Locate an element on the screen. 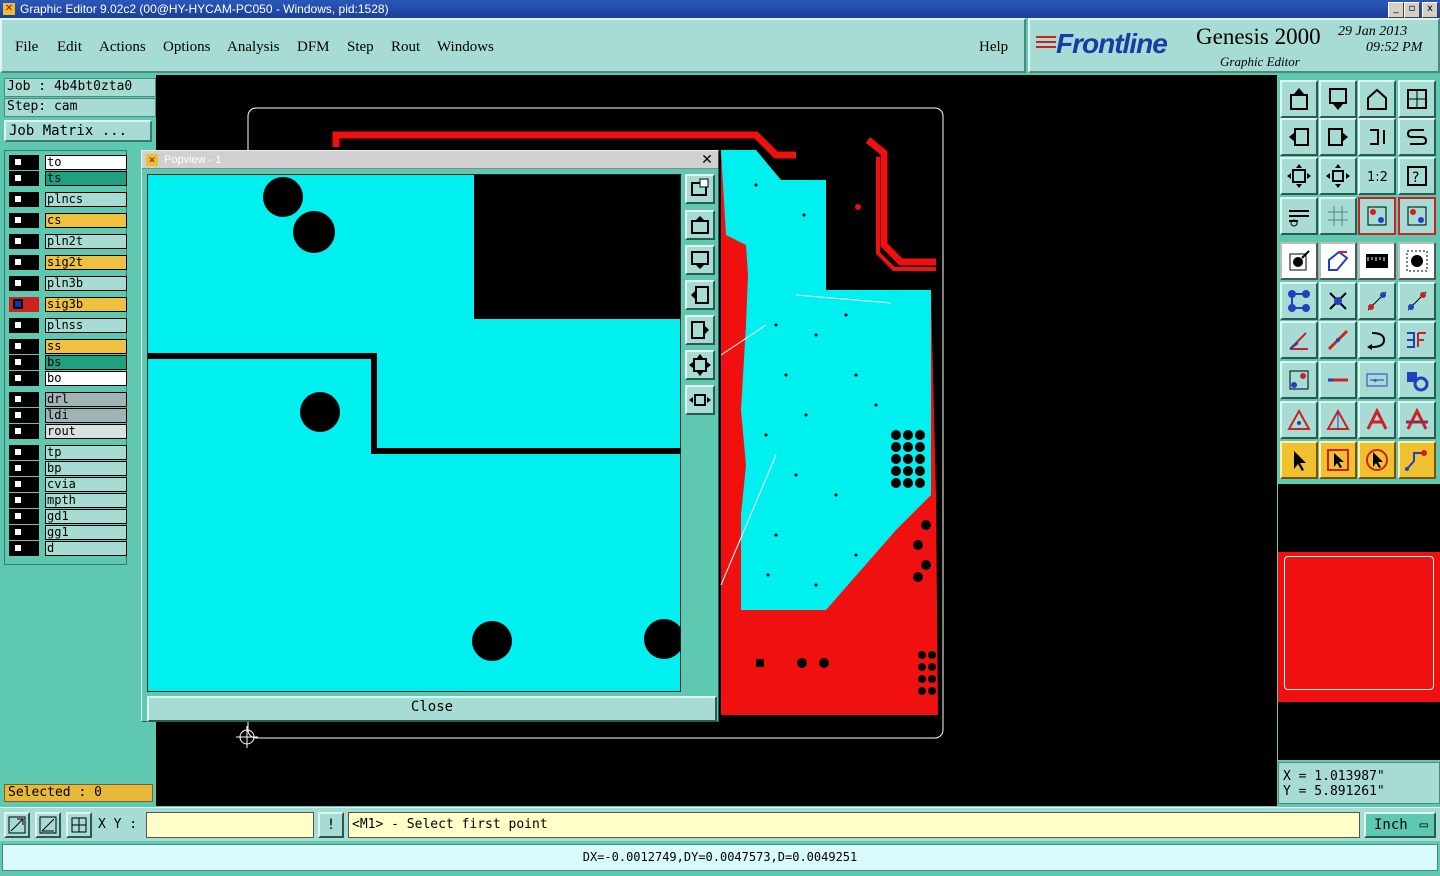  menu-windows: Windows is located at coordinates (465, 47).